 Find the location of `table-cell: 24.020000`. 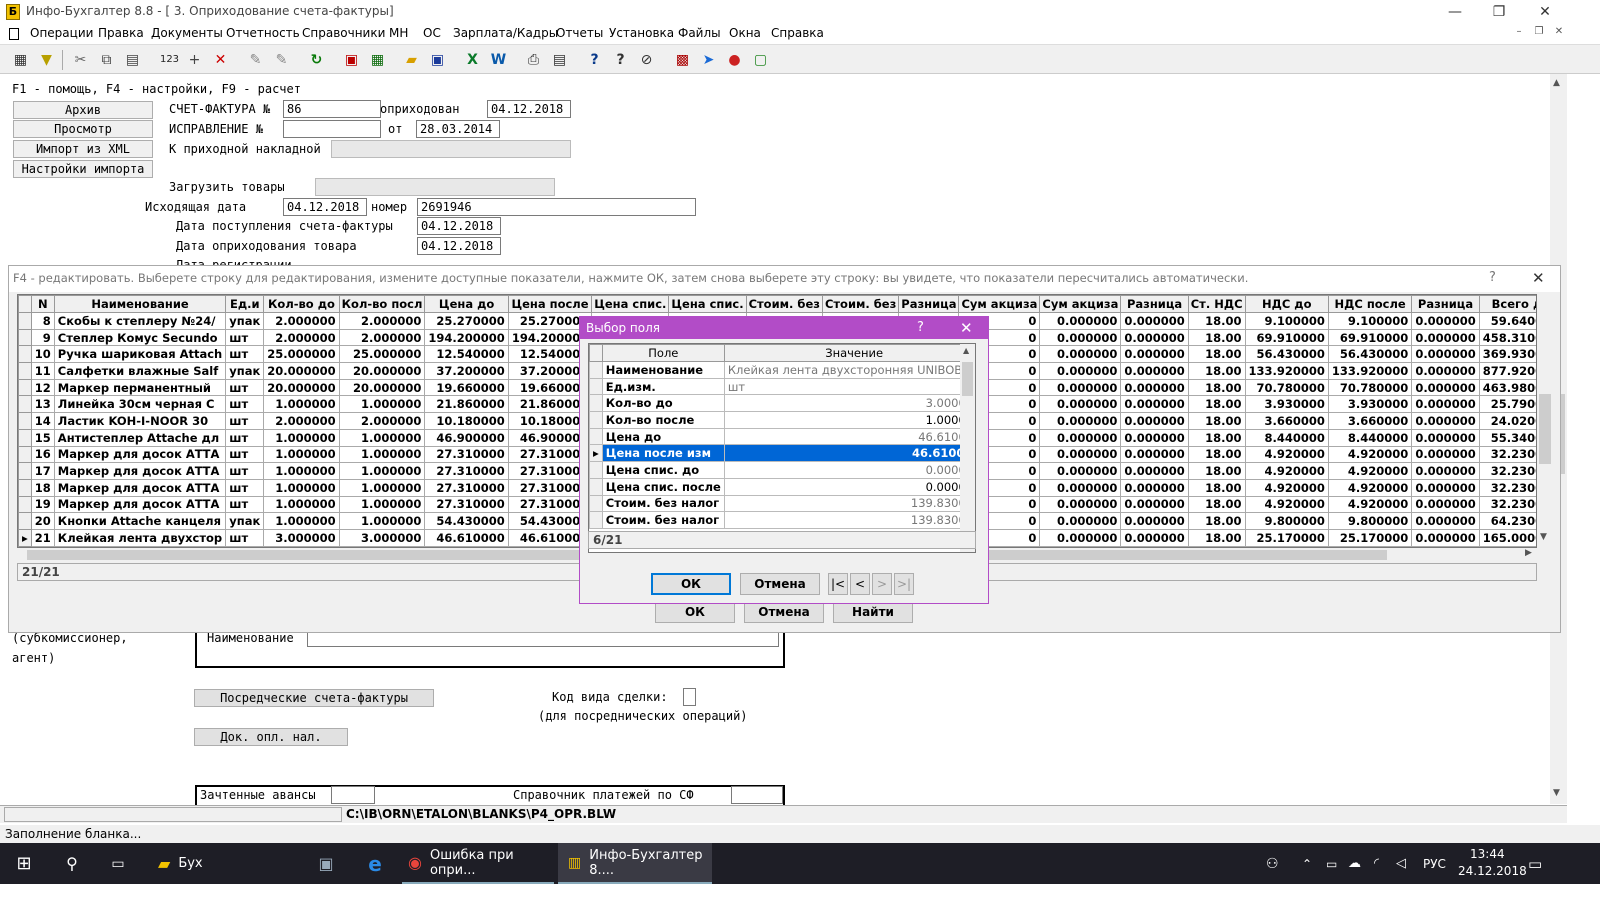

table-cell: 24.020000 is located at coordinates (1507, 421).